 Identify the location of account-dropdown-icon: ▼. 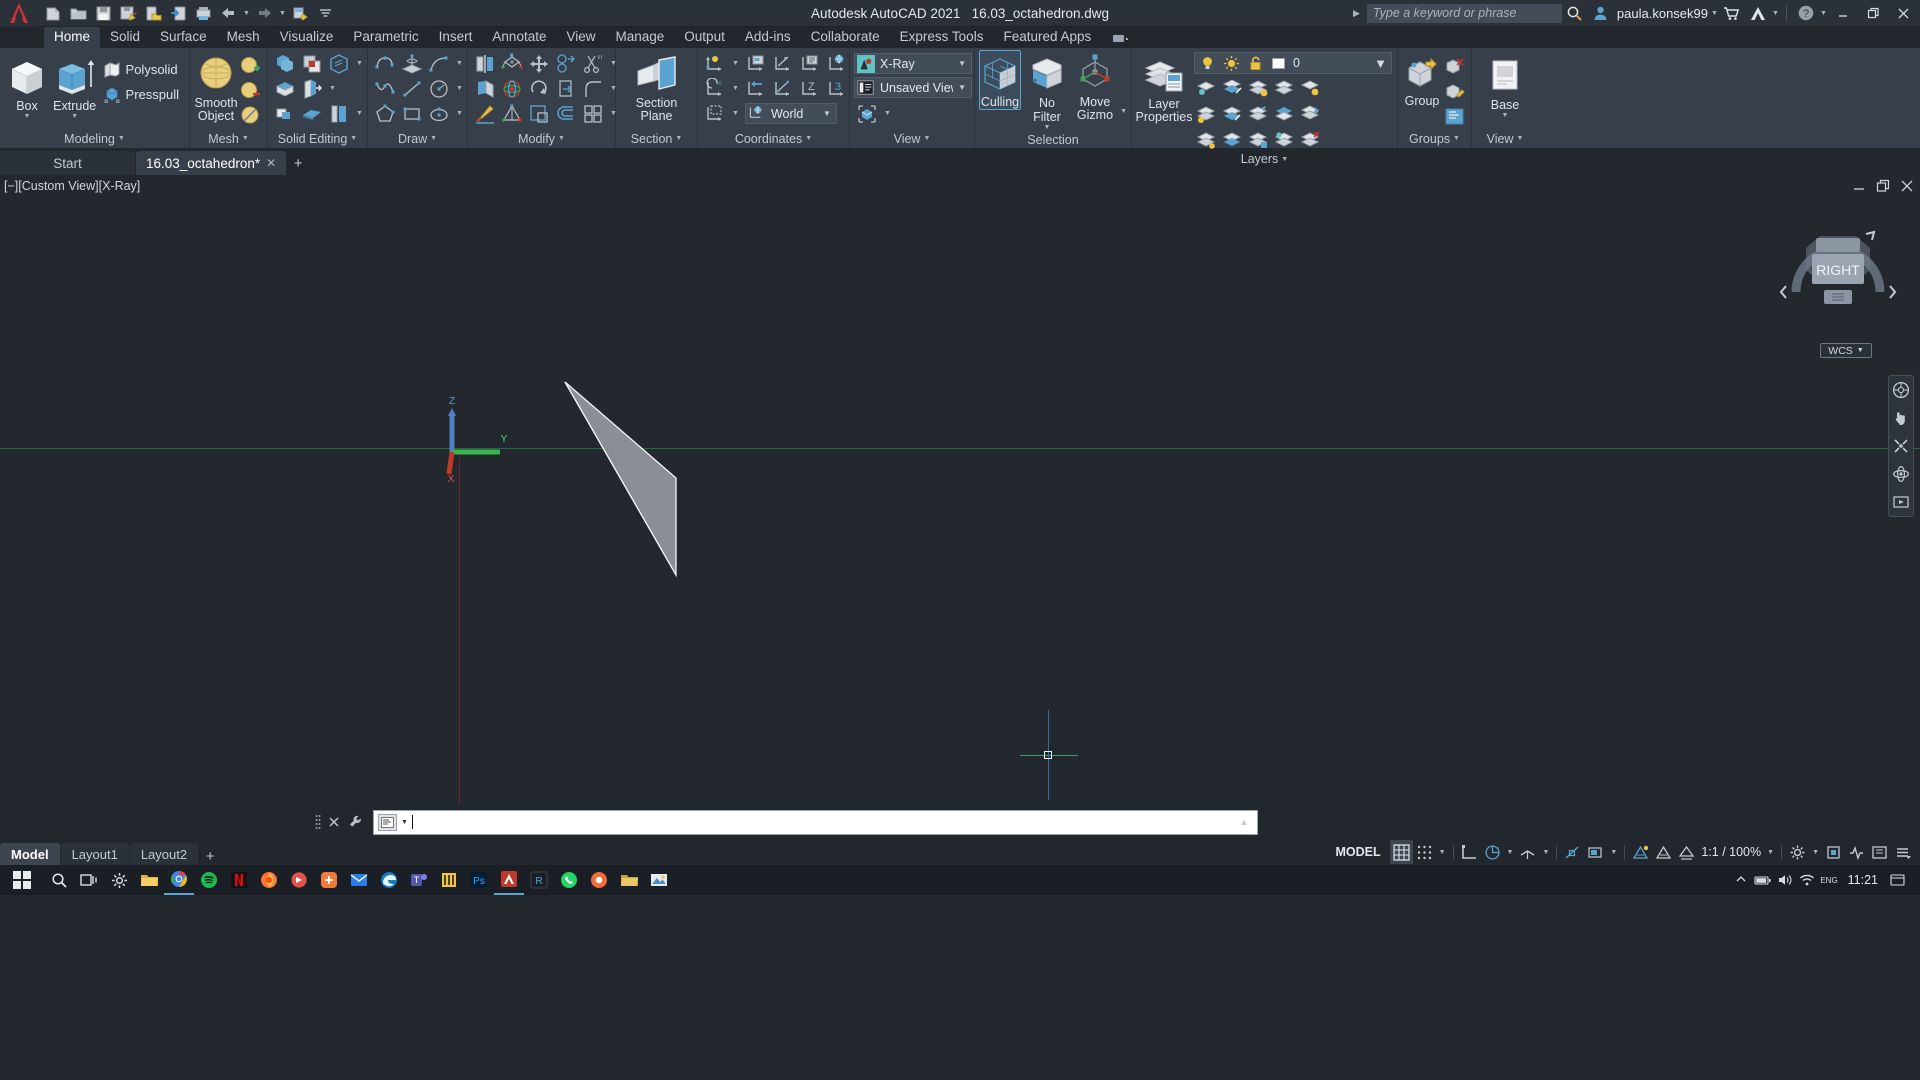
(1714, 13).